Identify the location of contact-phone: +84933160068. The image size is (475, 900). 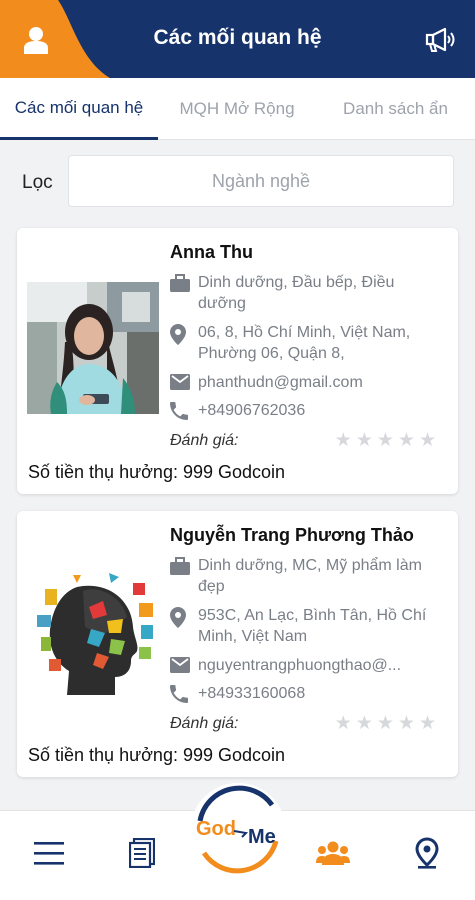
(305, 695).